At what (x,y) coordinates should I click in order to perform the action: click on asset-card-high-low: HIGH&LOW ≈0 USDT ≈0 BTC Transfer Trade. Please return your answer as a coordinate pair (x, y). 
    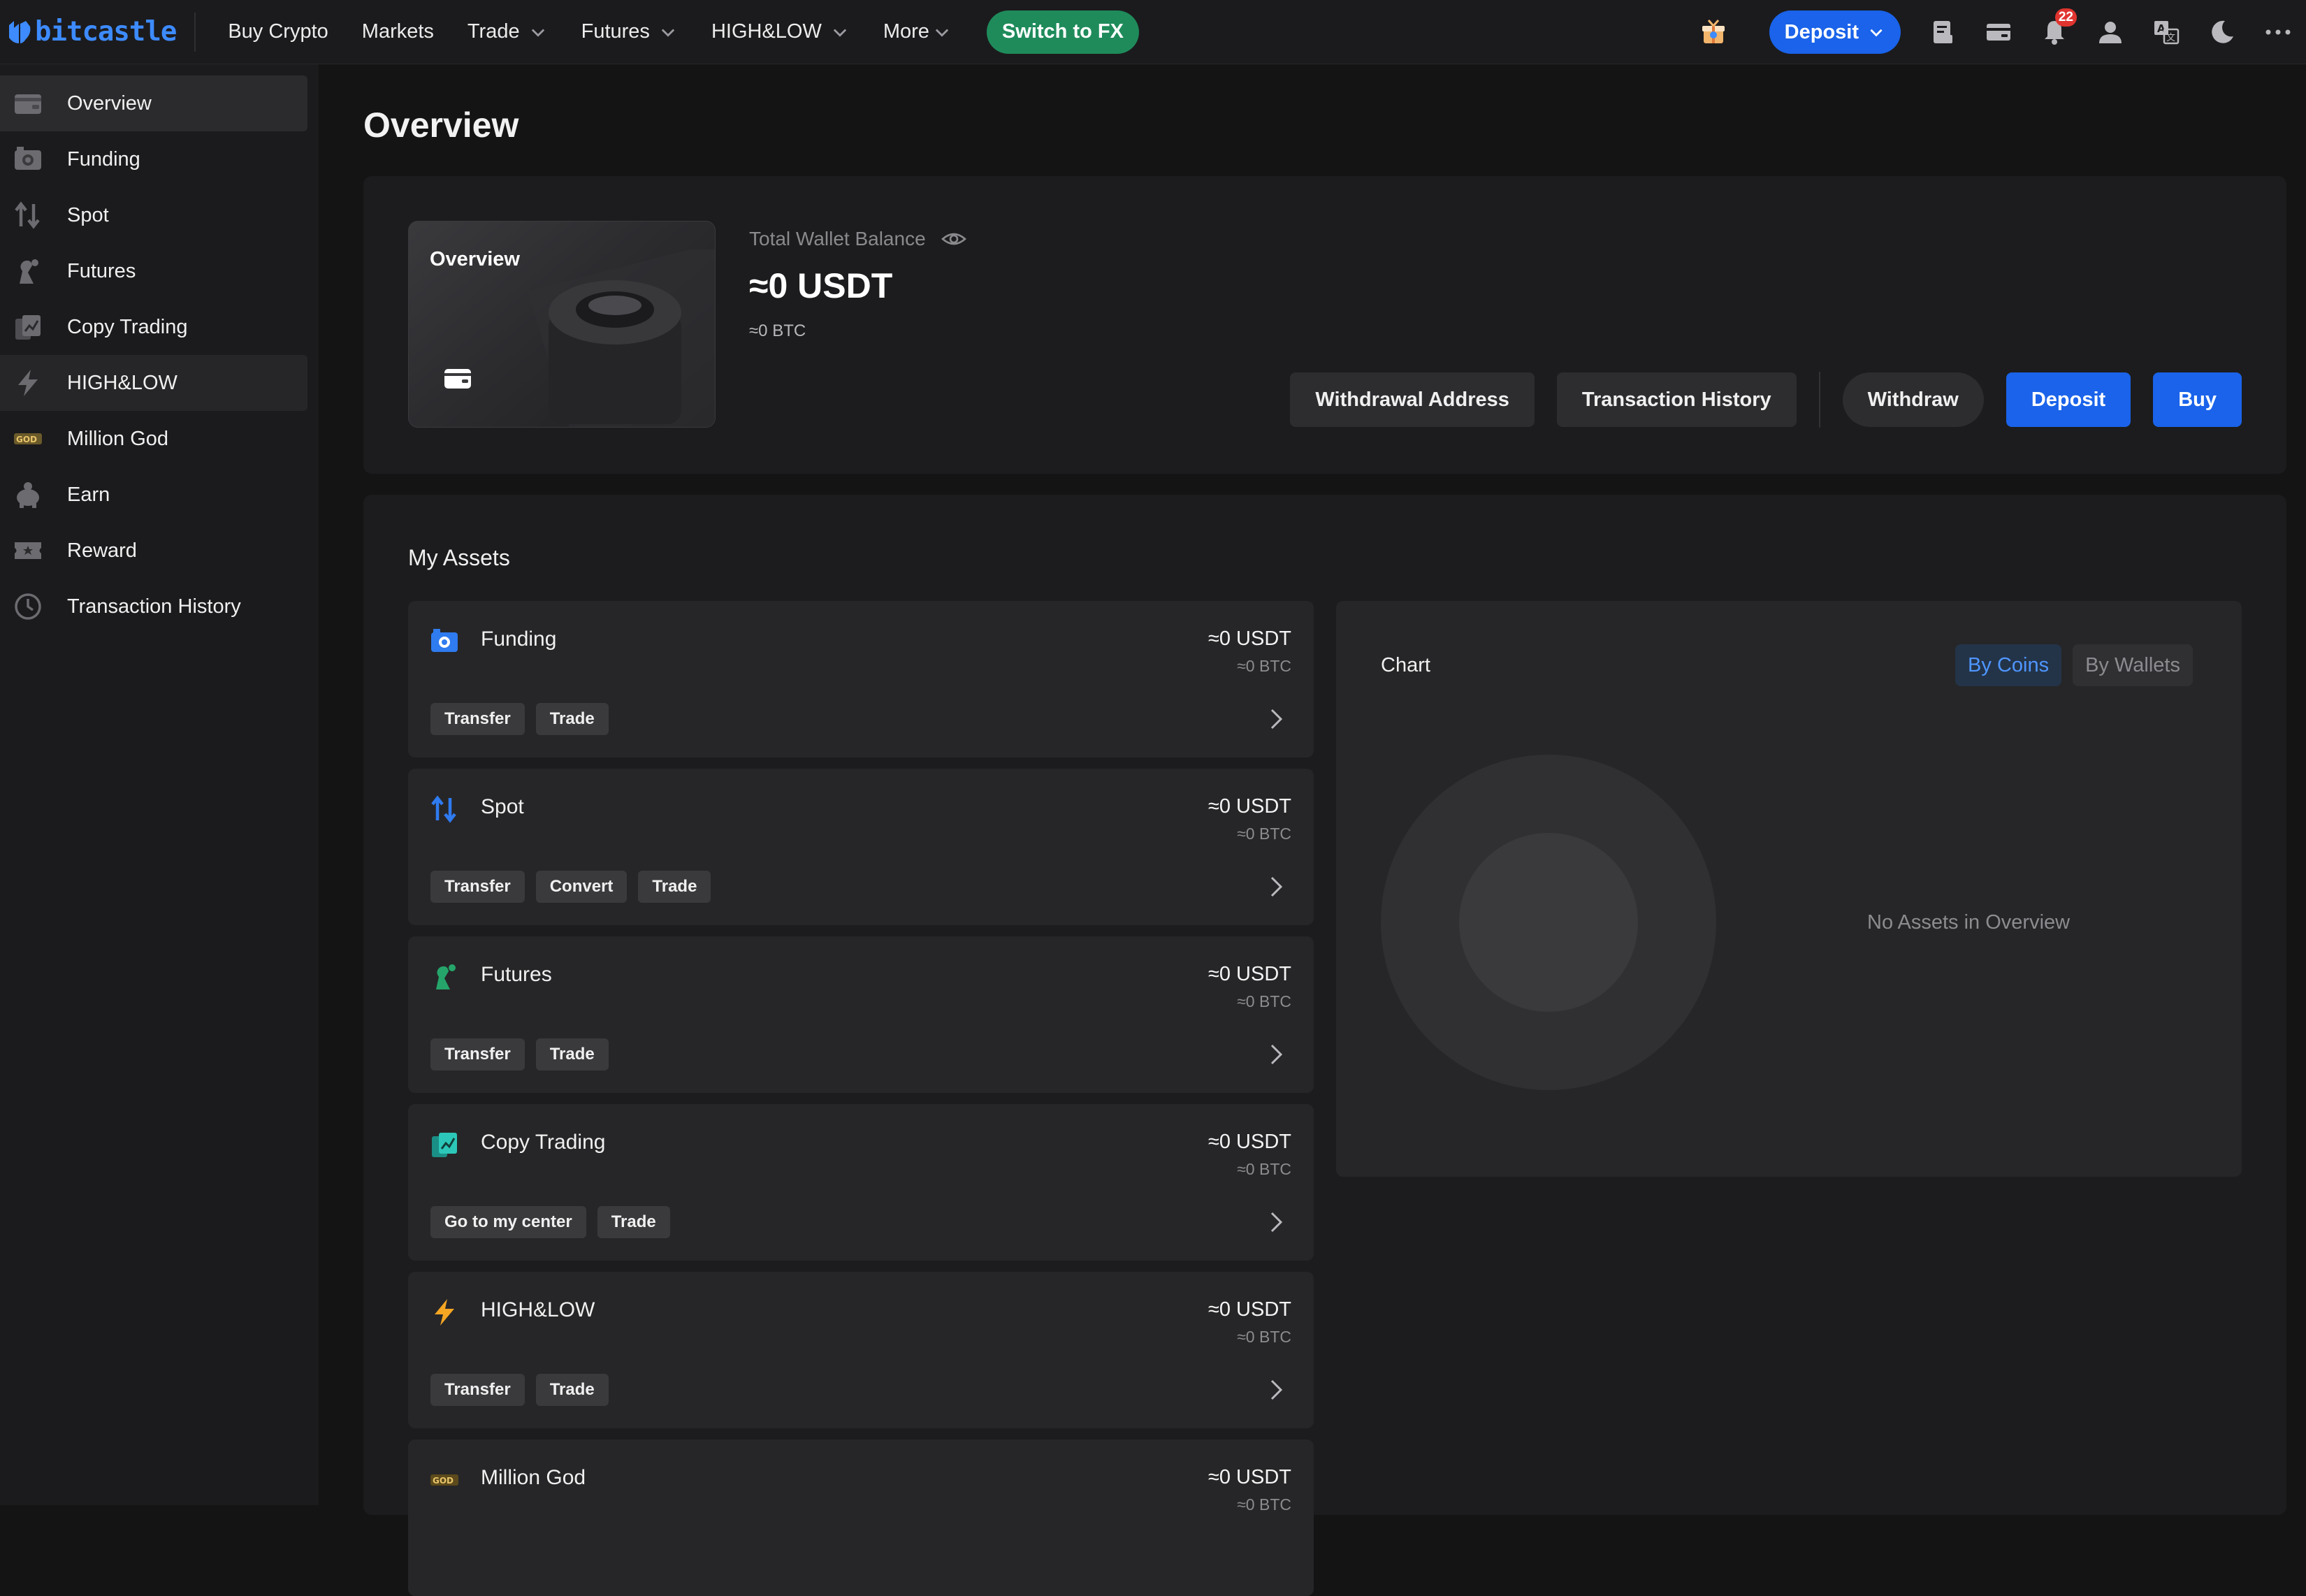
    Looking at the image, I should click on (861, 1350).